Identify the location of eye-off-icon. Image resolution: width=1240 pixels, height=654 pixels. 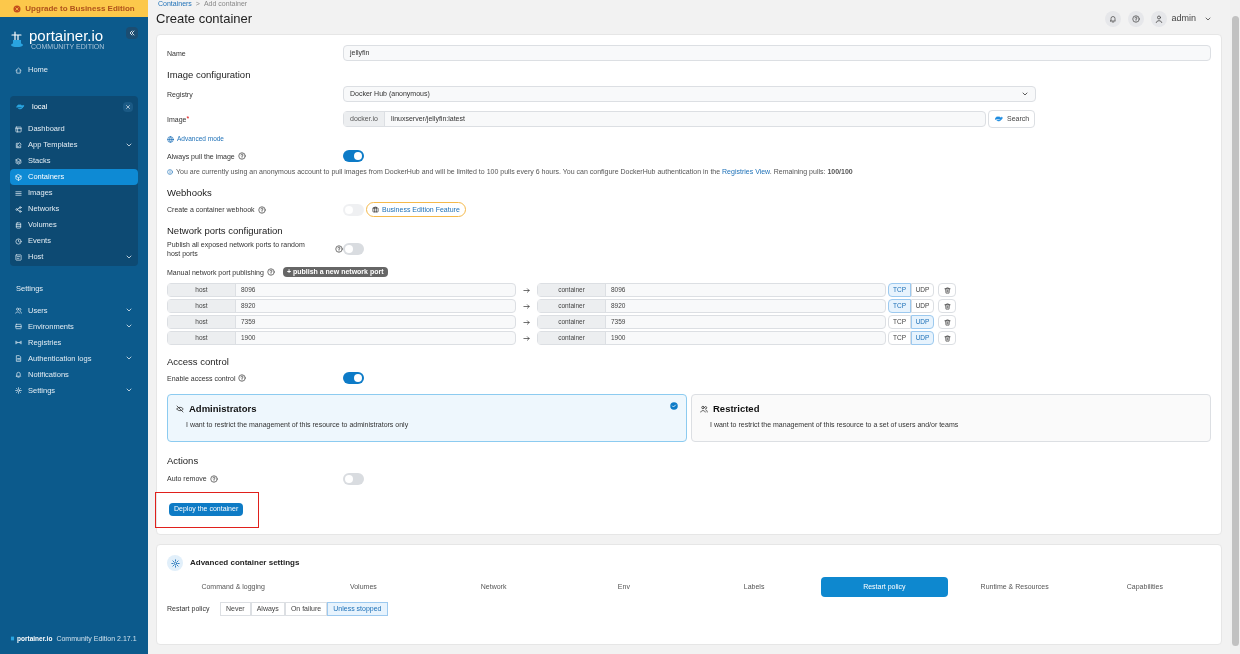
(180, 409).